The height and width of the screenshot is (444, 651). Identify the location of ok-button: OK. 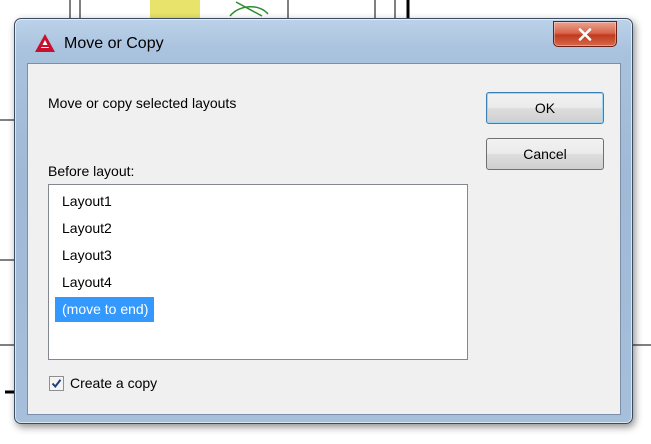
(545, 108).